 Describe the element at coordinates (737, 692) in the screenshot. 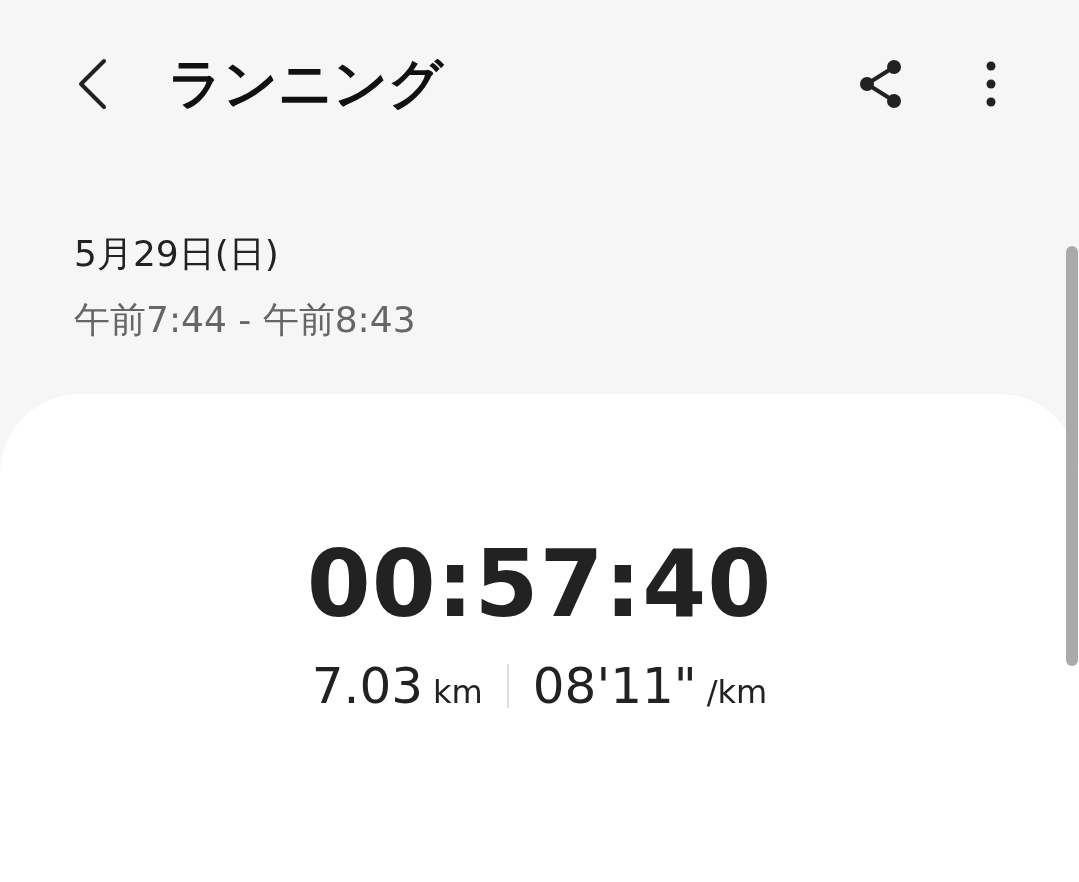

I see `stat-unit: /km` at that location.